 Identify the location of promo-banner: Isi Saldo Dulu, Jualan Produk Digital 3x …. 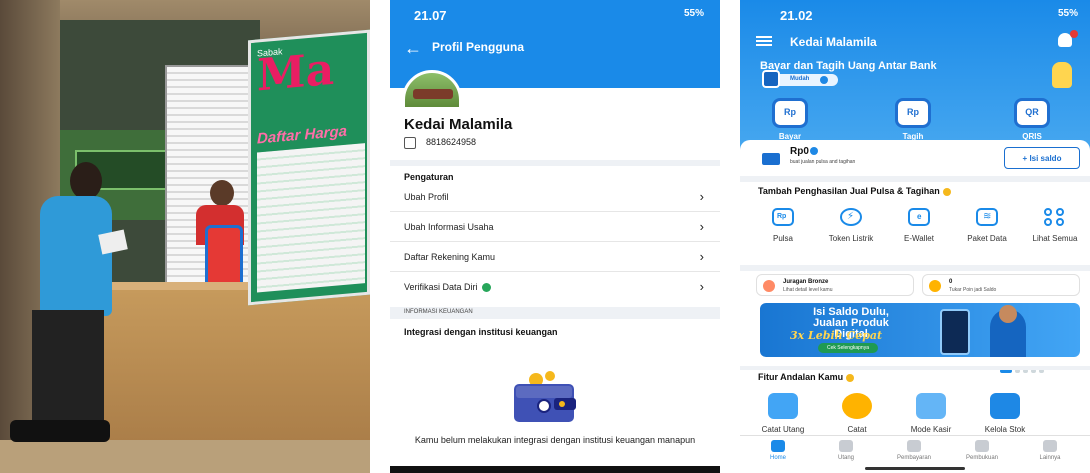
(920, 330).